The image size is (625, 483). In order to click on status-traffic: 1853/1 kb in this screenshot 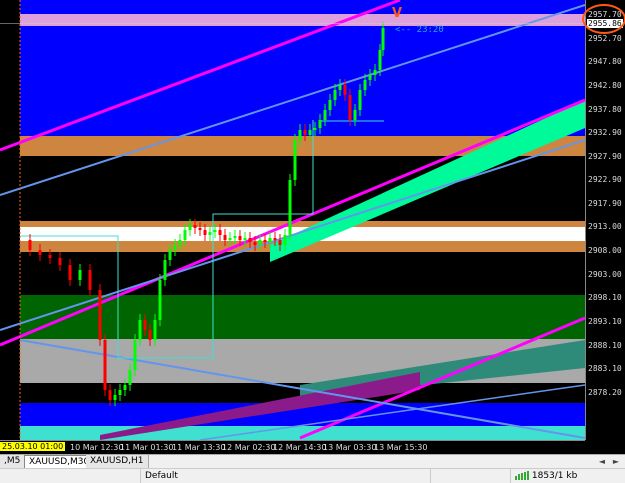, I will do `click(567, 476)`.